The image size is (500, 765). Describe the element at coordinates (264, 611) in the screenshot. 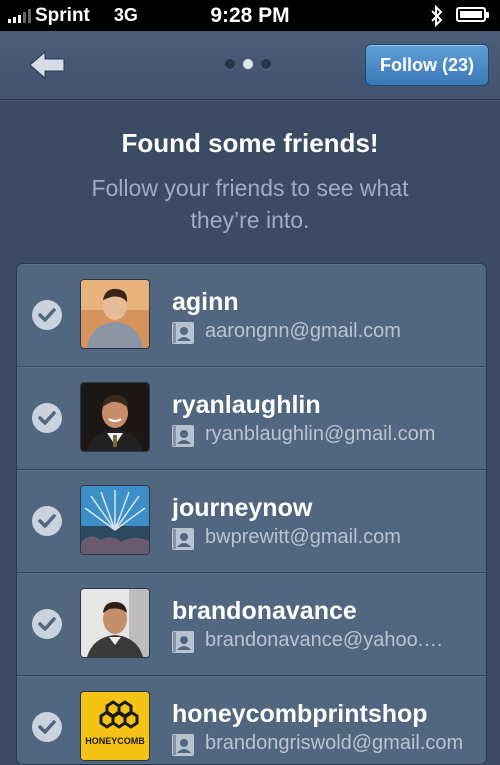

I see `friend-username: brandonavance` at that location.